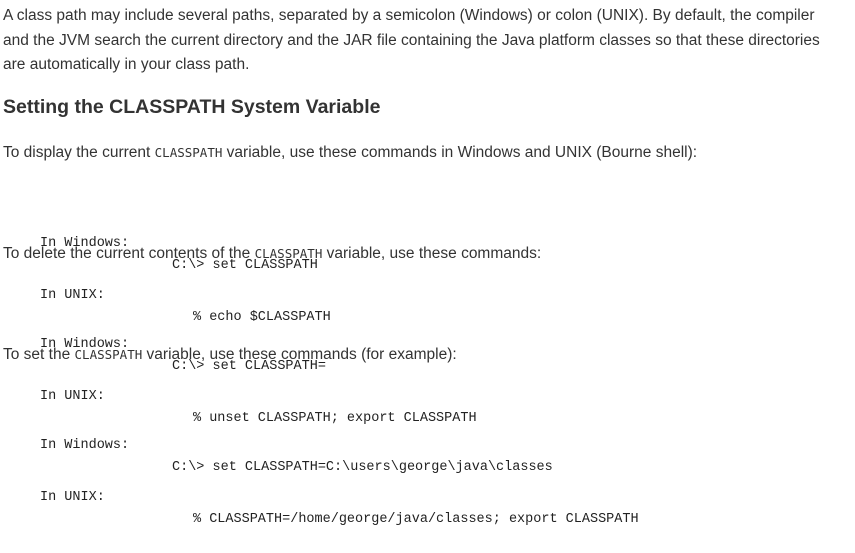 The width and height of the screenshot is (855, 553). I want to click on set-inline-code: CLASSPATH, so click(108, 354).